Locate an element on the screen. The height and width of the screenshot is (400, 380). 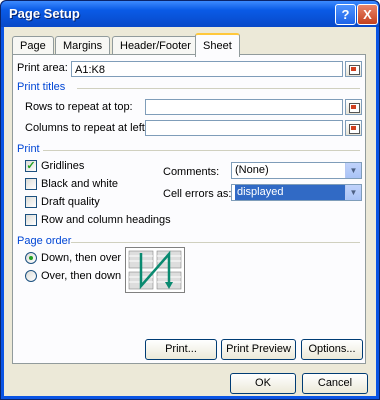
down-then-over-radio is located at coordinates (31, 258).